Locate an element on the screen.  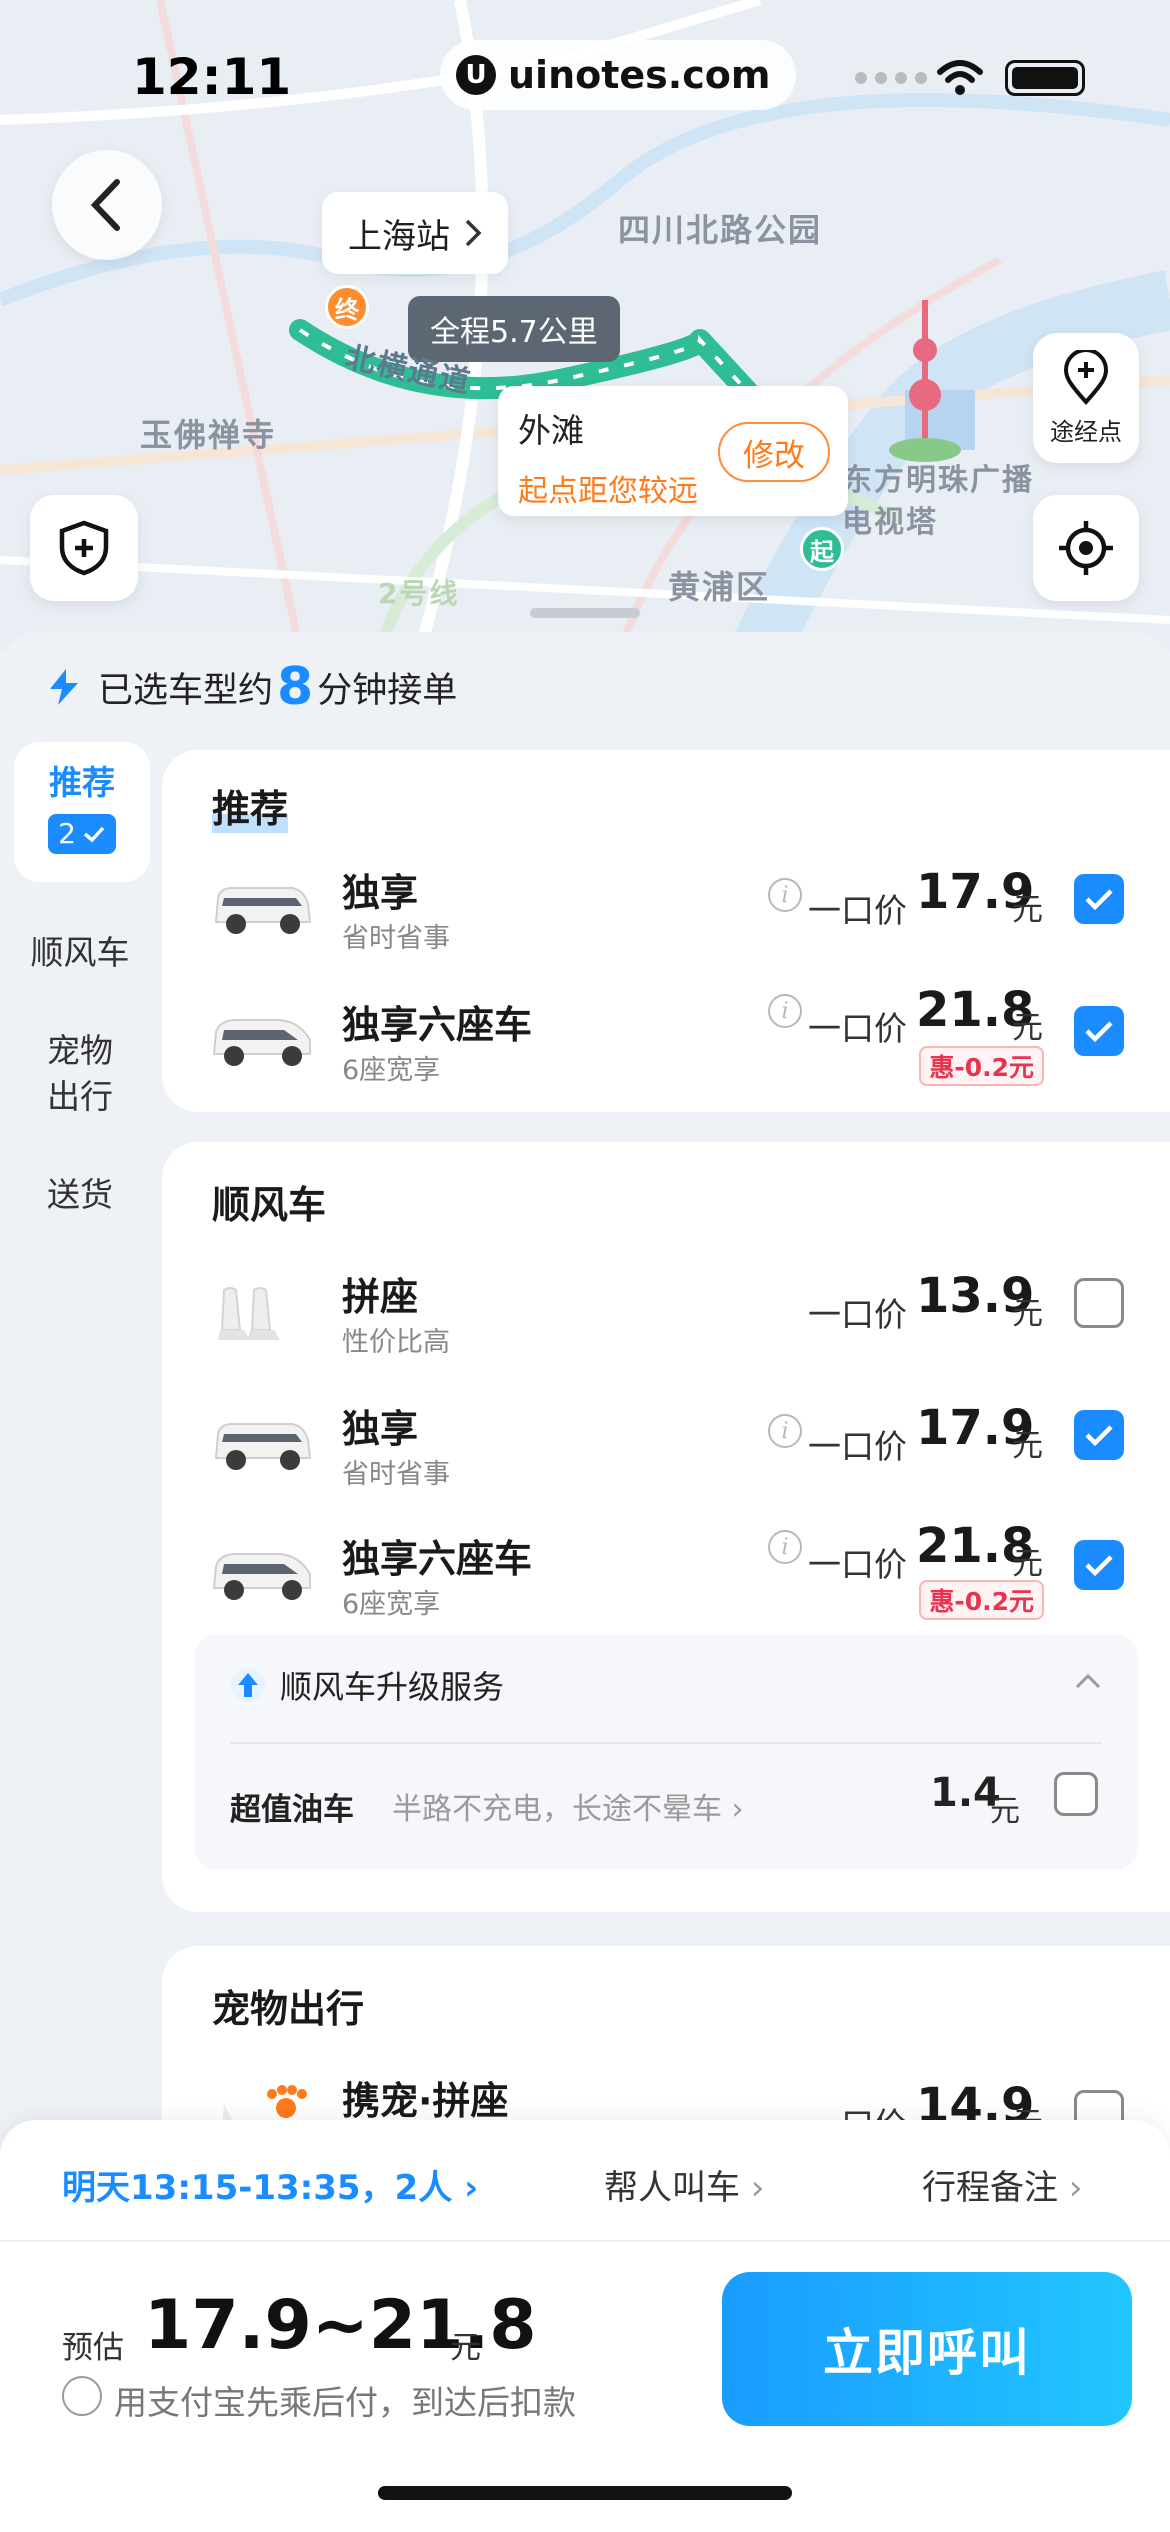
status-bar: 12:11 U uinotes.com is located at coordinates (585, 80).